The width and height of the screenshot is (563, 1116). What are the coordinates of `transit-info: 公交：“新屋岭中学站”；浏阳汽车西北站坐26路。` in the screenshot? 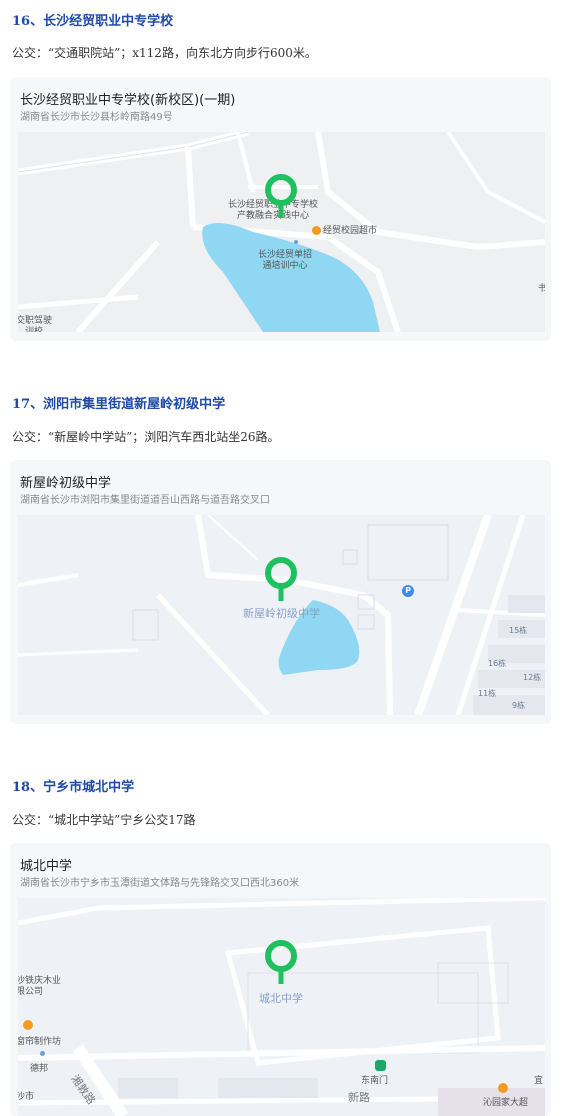 It's located at (146, 437).